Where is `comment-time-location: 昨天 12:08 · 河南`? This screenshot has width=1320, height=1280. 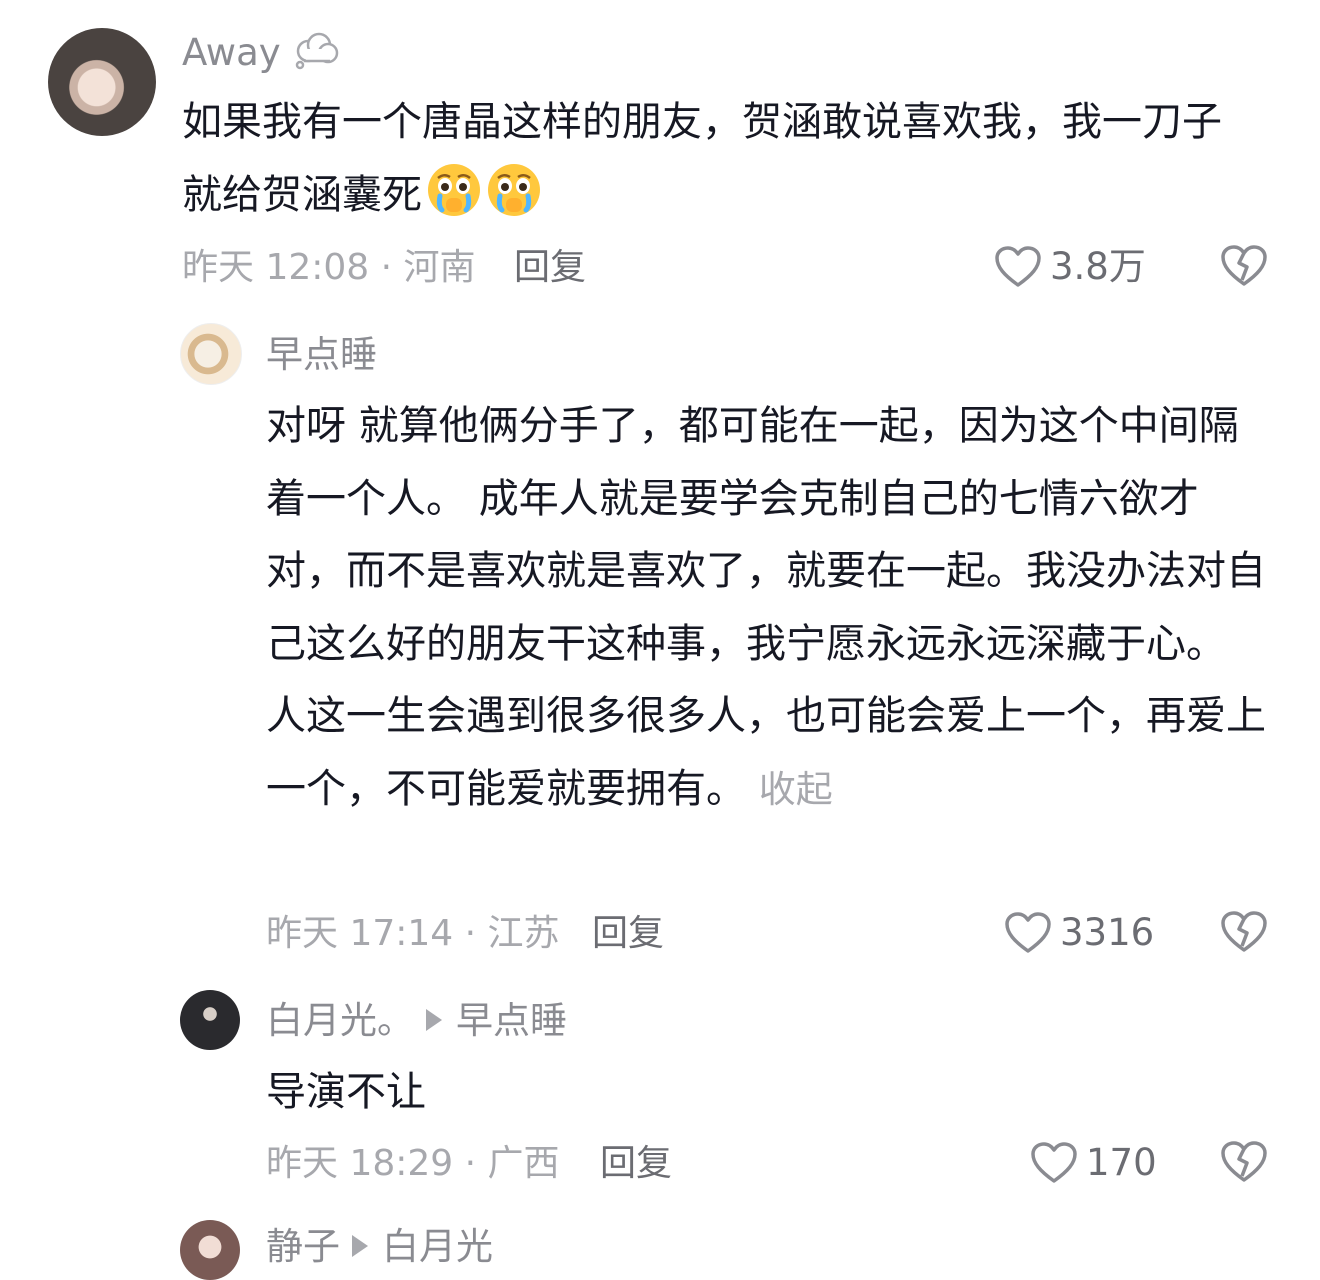 comment-time-location: 昨天 12:08 · 河南 is located at coordinates (329, 267).